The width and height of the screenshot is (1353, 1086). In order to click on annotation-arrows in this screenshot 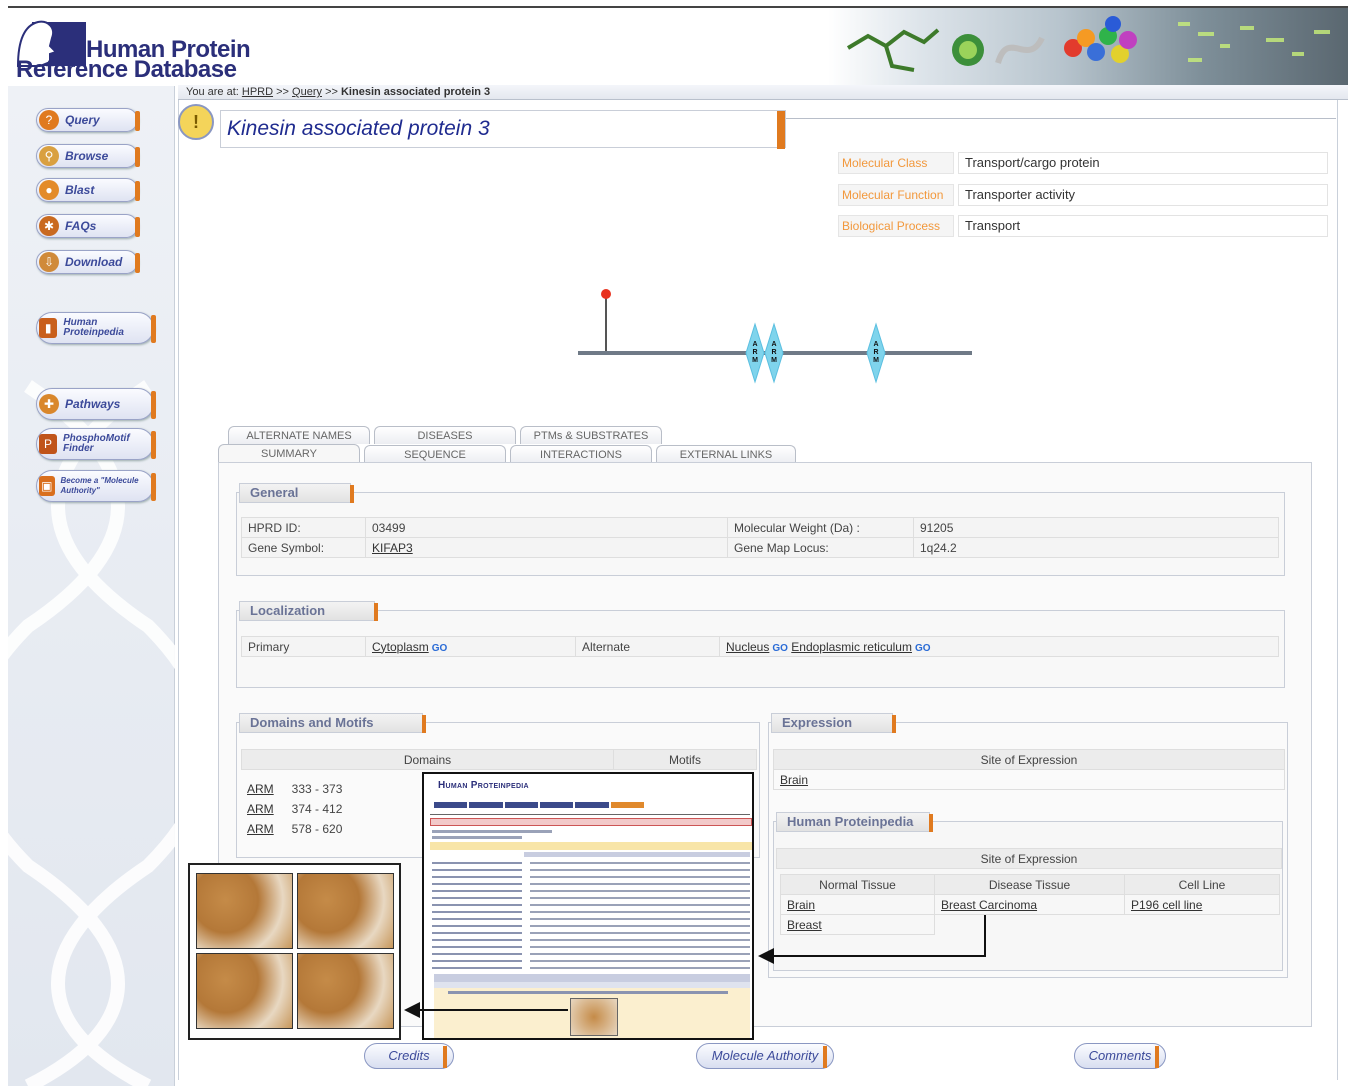, I will do `click(695, 966)`.